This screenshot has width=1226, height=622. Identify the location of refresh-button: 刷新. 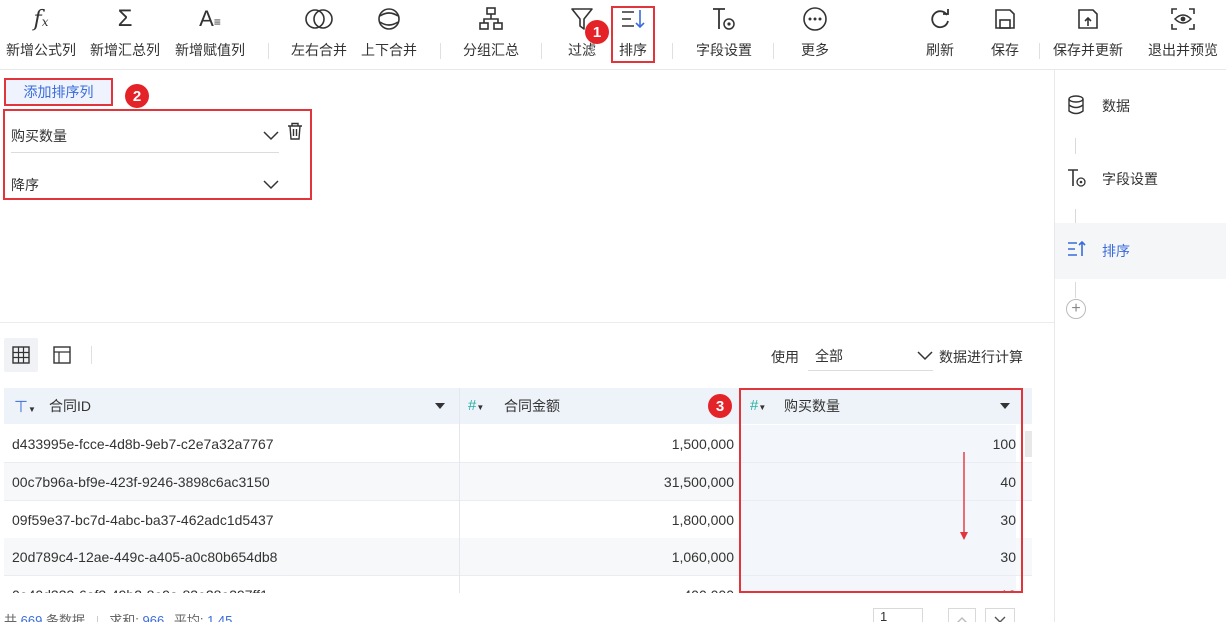
(940, 34).